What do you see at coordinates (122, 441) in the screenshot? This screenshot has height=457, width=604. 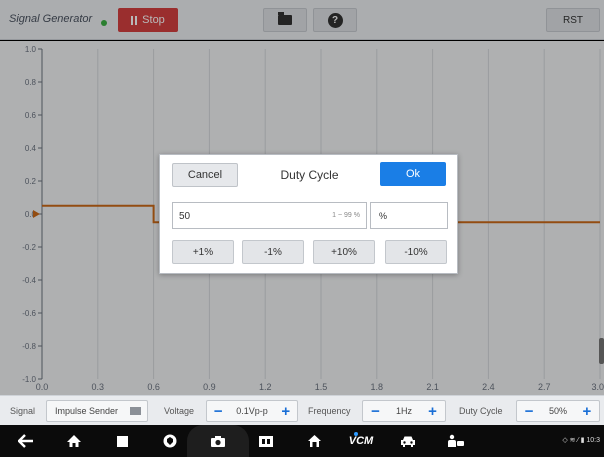 I see `recents-icon` at bounding box center [122, 441].